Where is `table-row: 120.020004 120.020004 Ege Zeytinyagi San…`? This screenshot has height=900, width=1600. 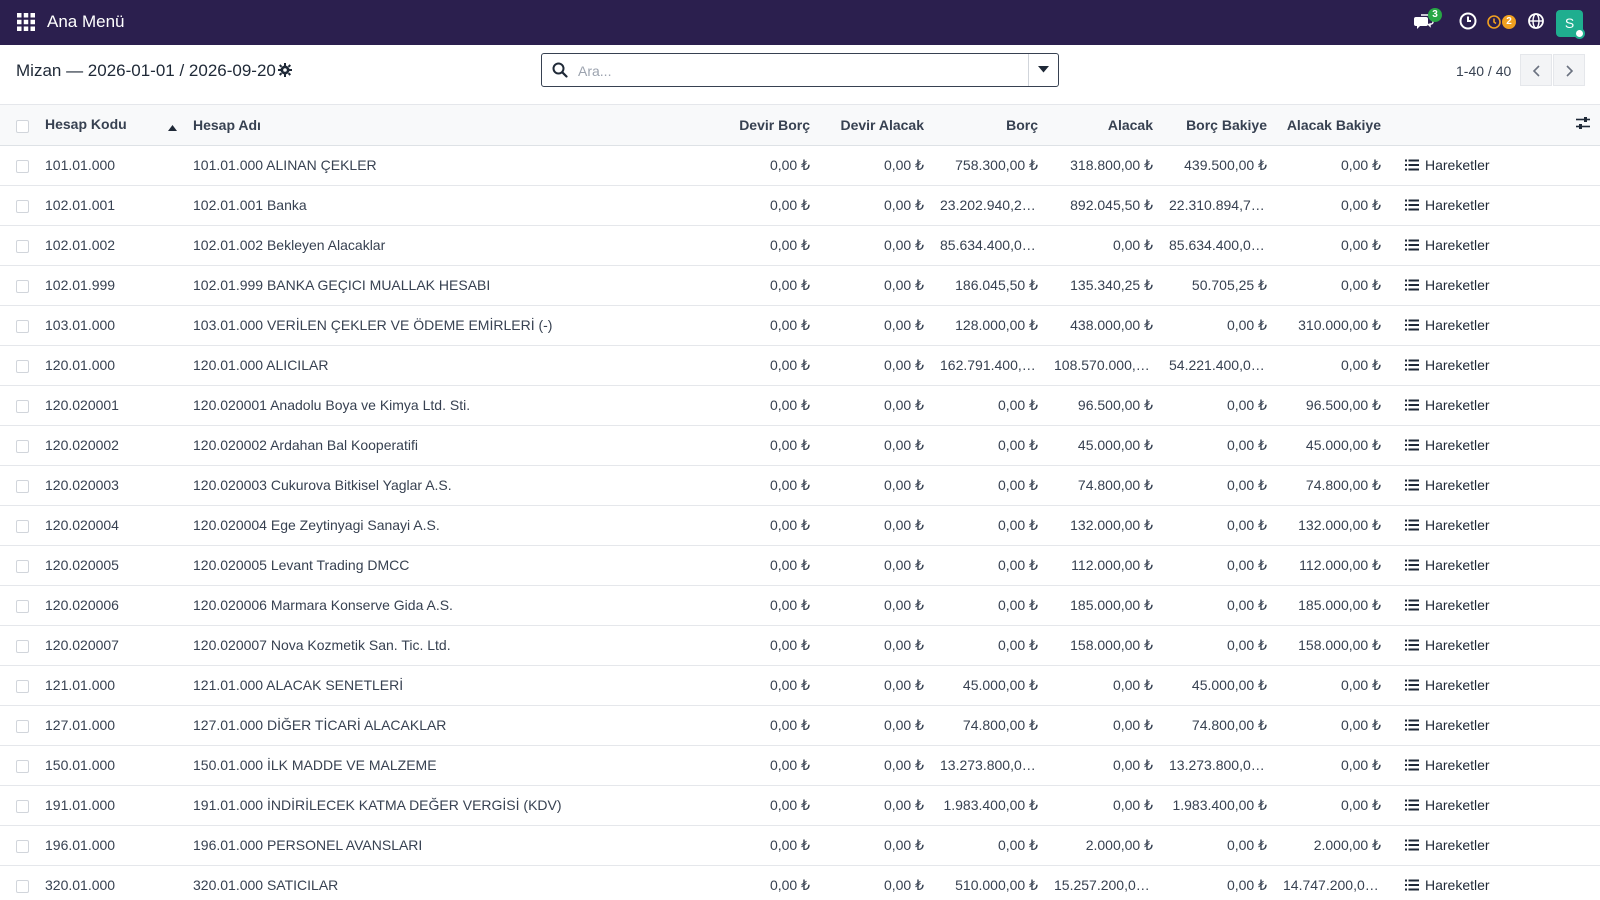 table-row: 120.020004 120.020004 Ege Zeytinyagi San… is located at coordinates (800, 525).